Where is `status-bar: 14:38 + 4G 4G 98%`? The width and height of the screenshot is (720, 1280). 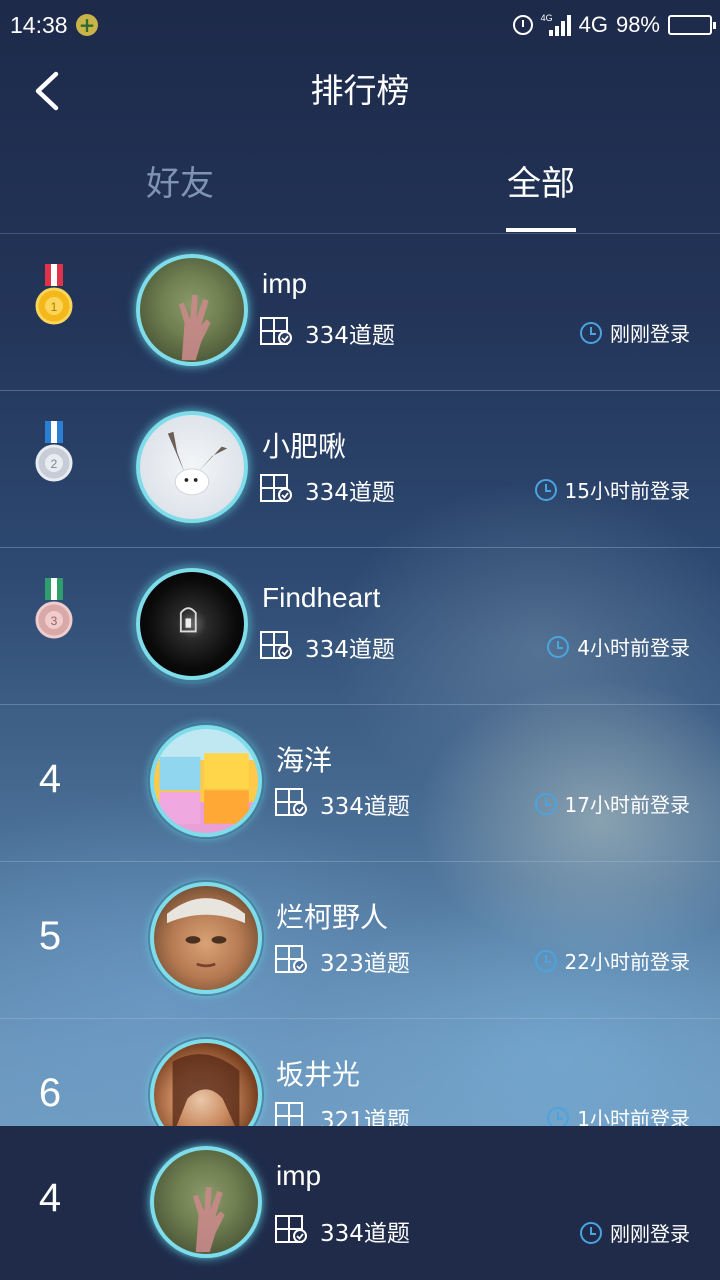
status-bar: 14:38 + 4G 4G 98% is located at coordinates (360, 26).